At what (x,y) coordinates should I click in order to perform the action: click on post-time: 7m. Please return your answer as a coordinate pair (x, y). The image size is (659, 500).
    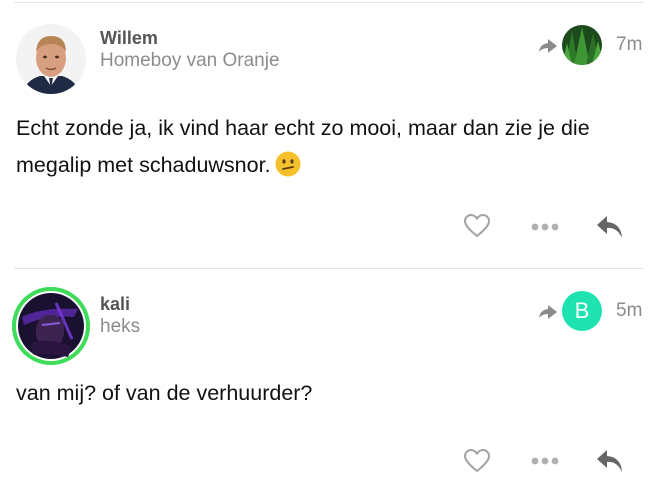
    Looking at the image, I should click on (629, 45).